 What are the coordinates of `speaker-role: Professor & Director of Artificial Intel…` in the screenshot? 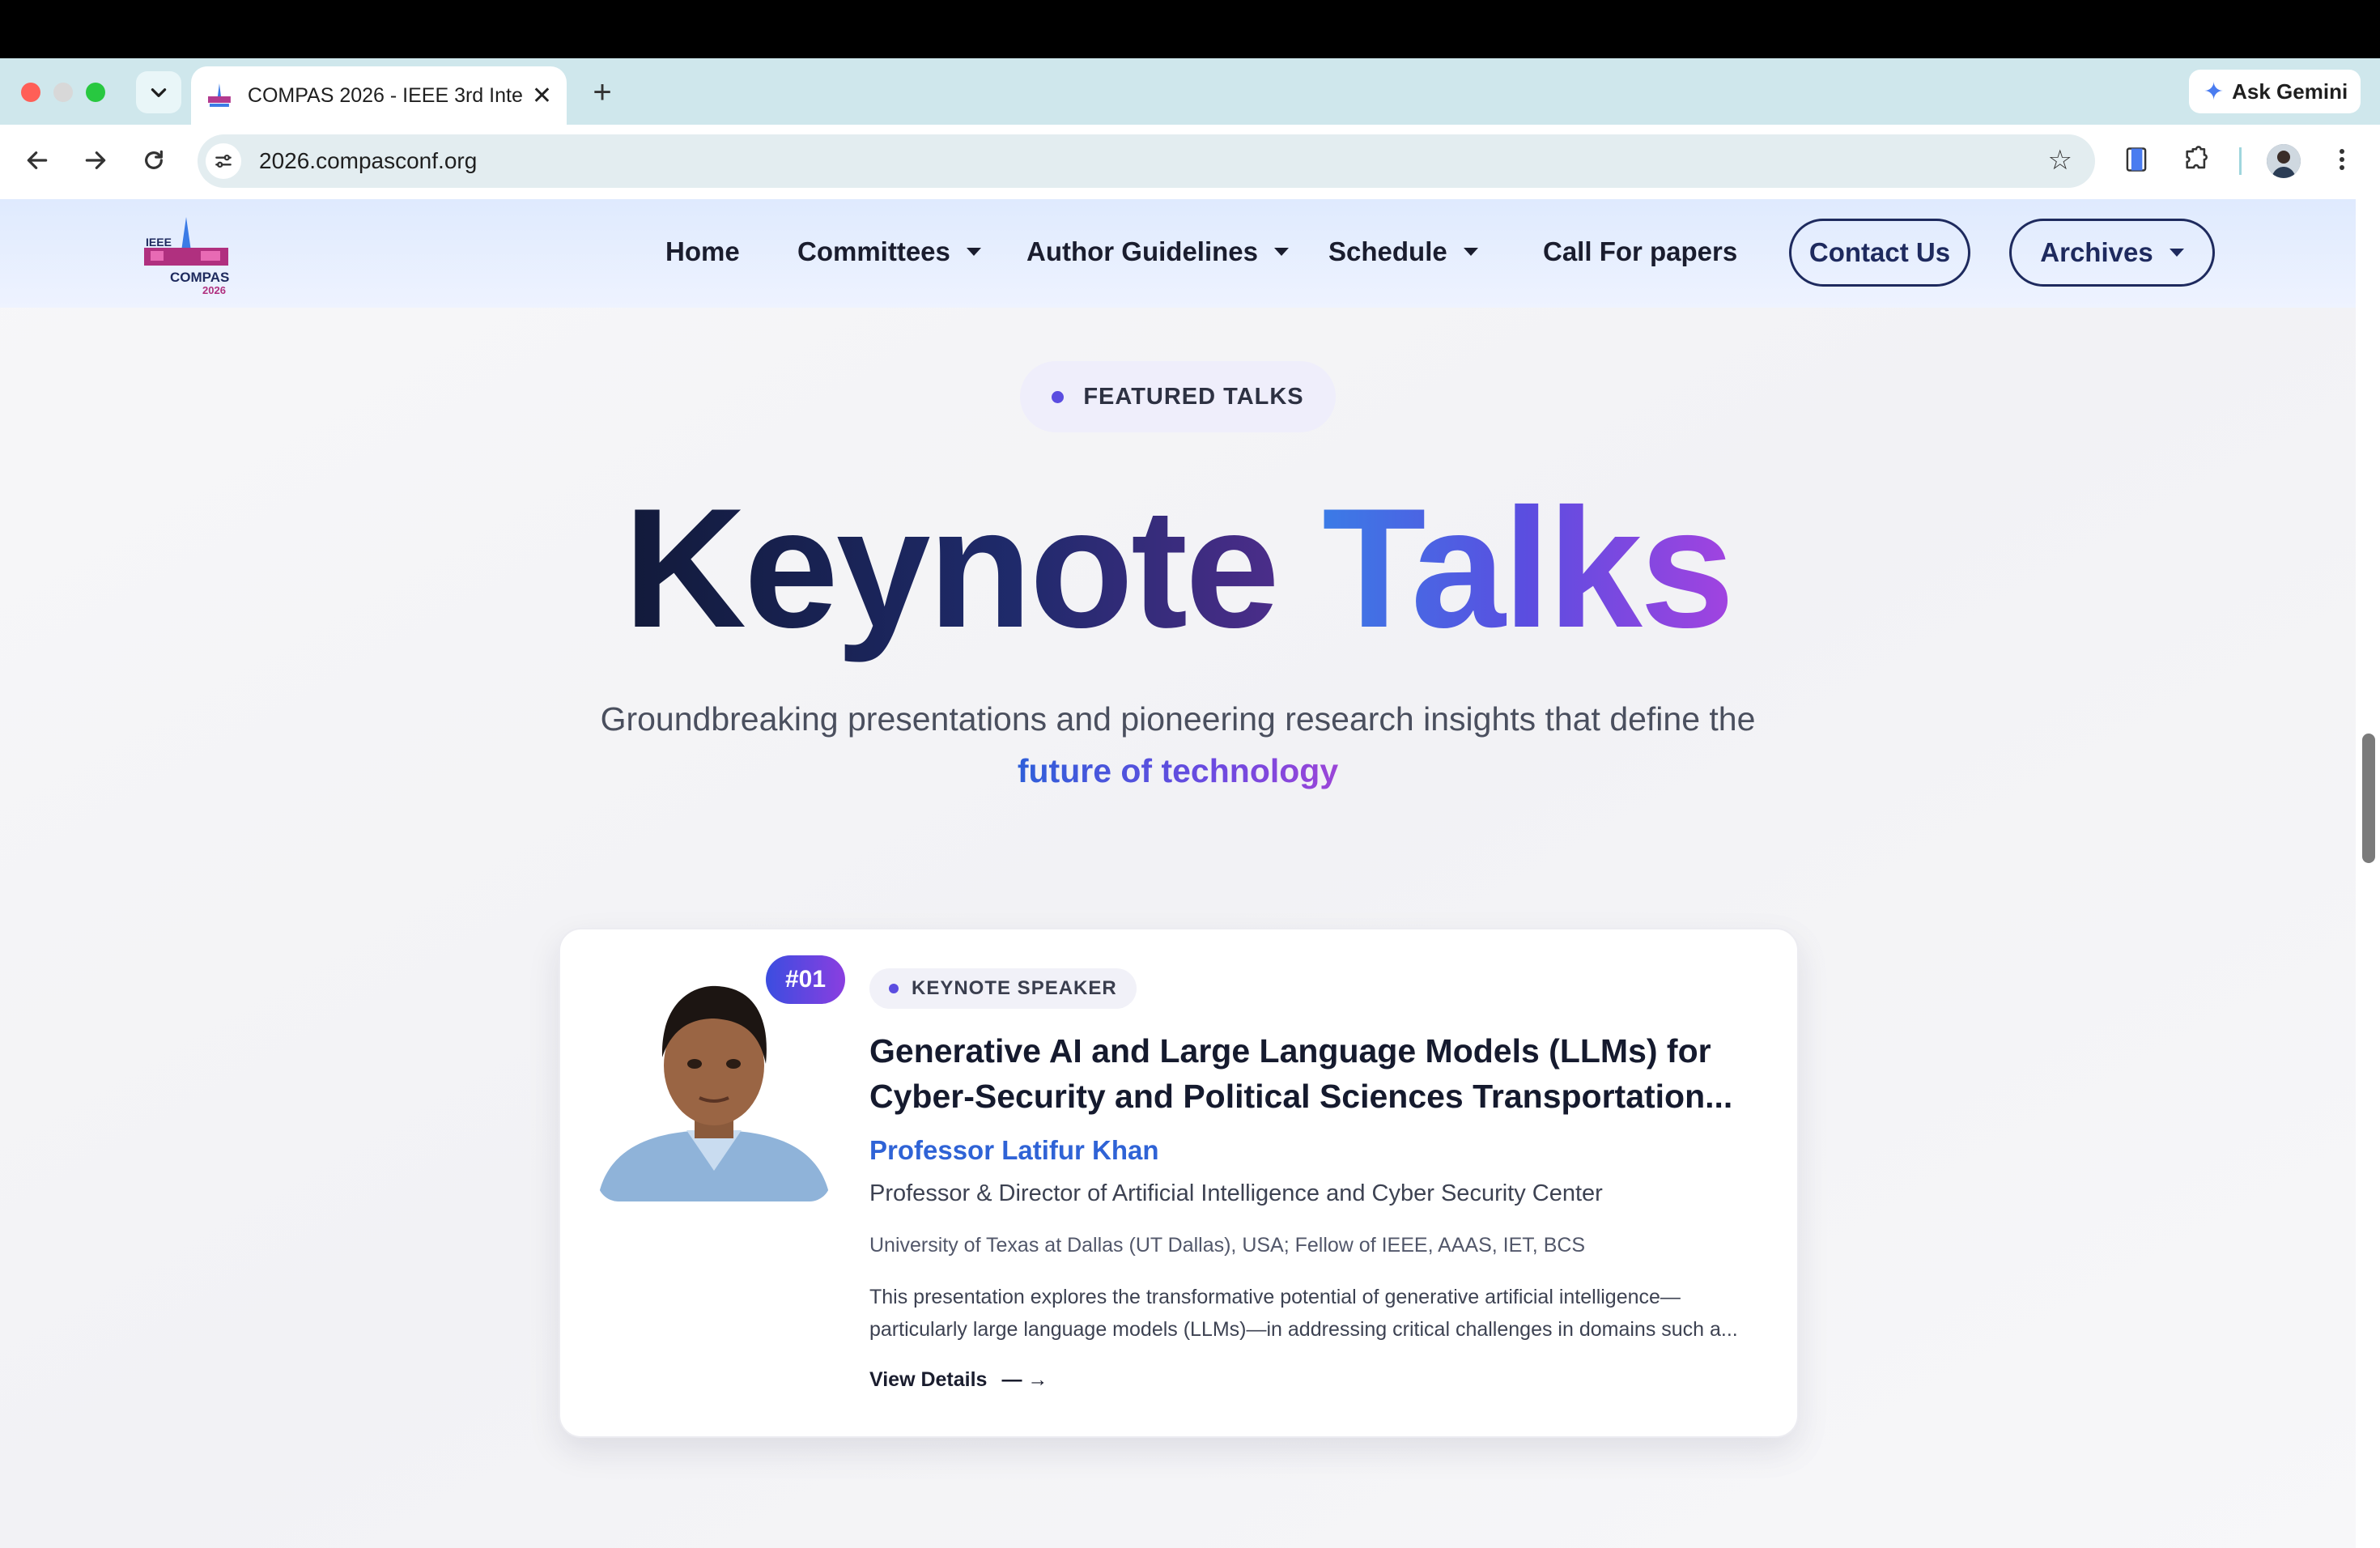 It's located at (1236, 1193).